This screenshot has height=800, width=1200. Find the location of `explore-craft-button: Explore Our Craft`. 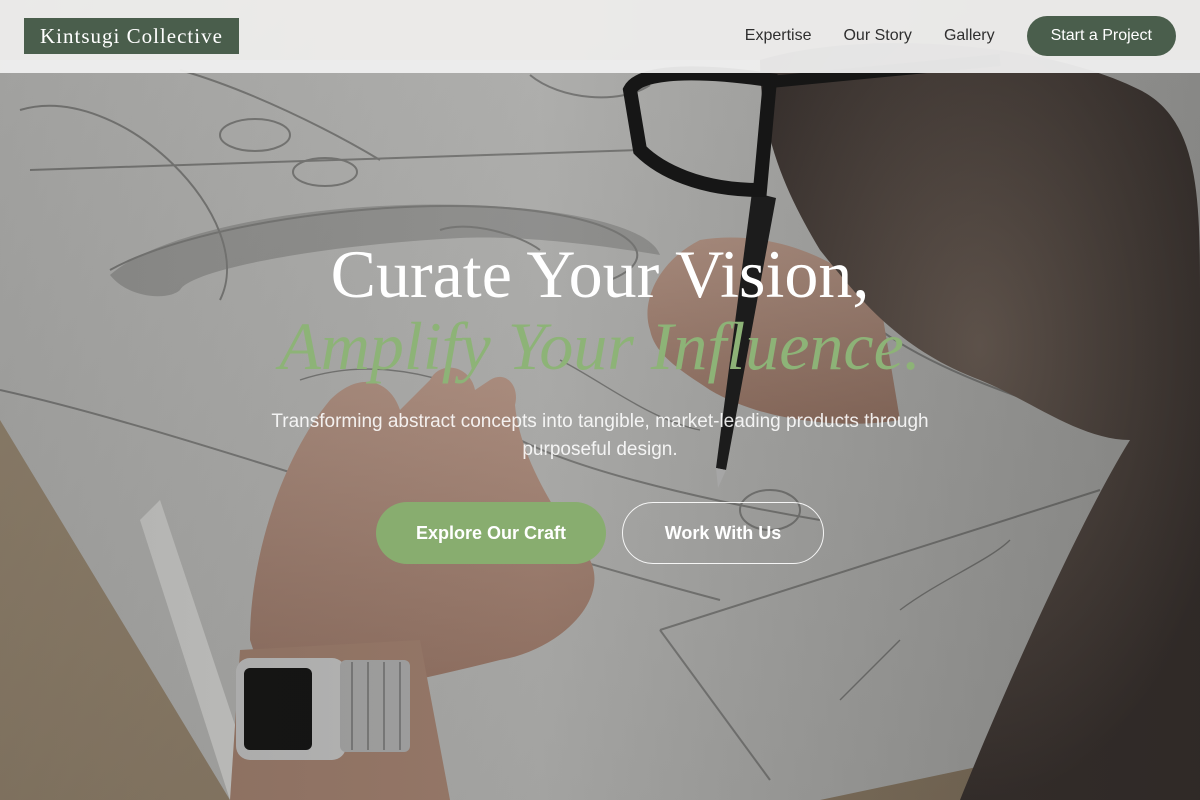

explore-craft-button: Explore Our Craft is located at coordinates (491, 533).